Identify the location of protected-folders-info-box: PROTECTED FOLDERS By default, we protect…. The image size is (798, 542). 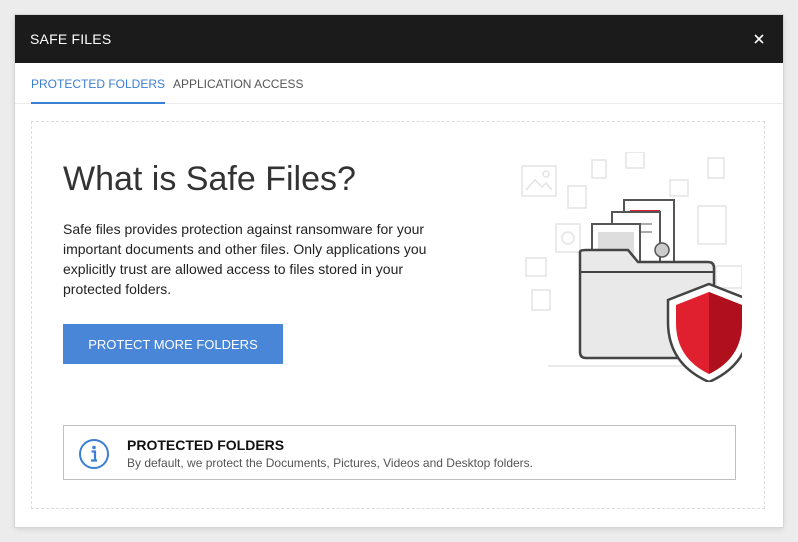
(399, 452).